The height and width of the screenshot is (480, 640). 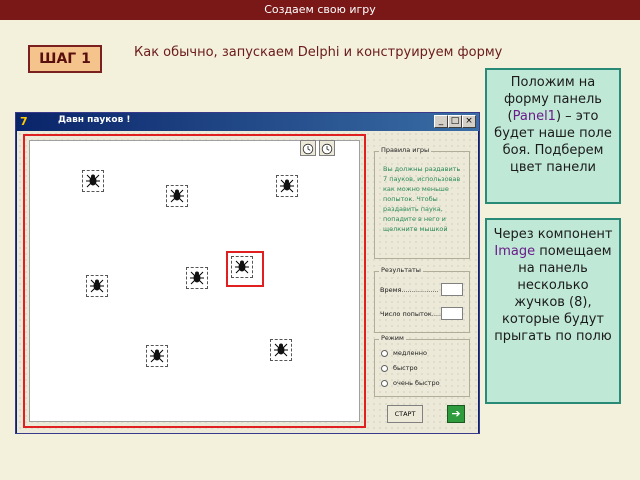 I want to click on callout-image-highlight: Image, so click(x=515, y=251).